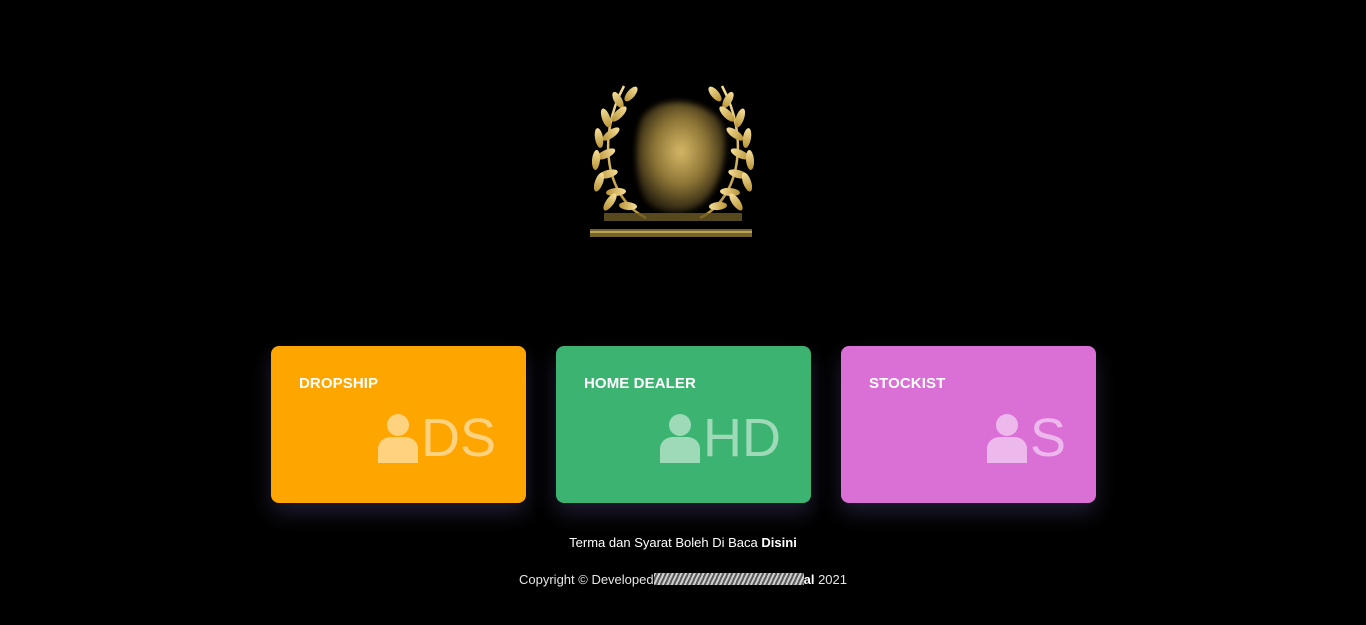  Describe the element at coordinates (907, 383) in the screenshot. I see `card-title: STOCKIST` at that location.